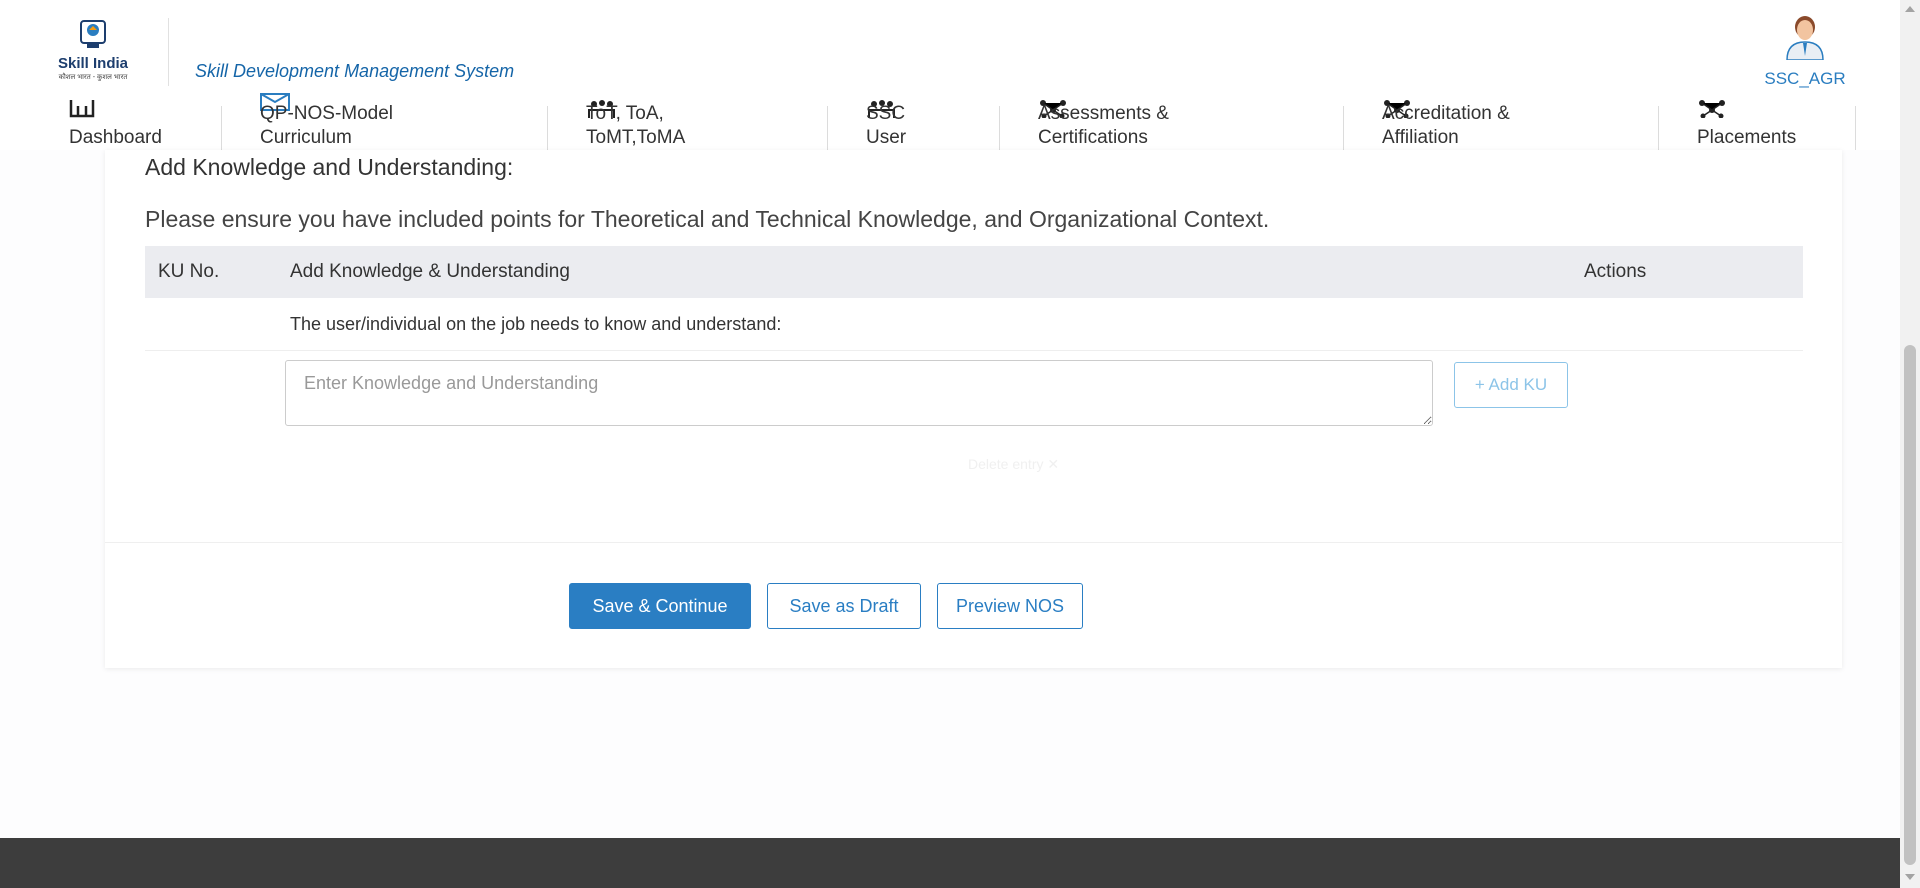  Describe the element at coordinates (1712, 109) in the screenshot. I see `network-icon` at that location.